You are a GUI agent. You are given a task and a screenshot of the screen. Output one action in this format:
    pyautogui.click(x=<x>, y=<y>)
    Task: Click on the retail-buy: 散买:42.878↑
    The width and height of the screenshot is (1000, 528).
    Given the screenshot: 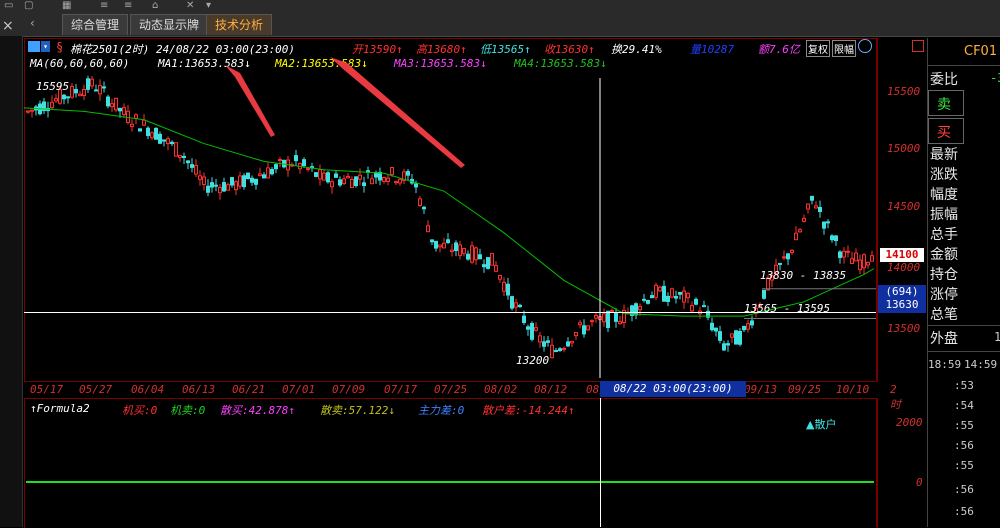 What is the action you would take?
    pyautogui.click(x=257, y=410)
    